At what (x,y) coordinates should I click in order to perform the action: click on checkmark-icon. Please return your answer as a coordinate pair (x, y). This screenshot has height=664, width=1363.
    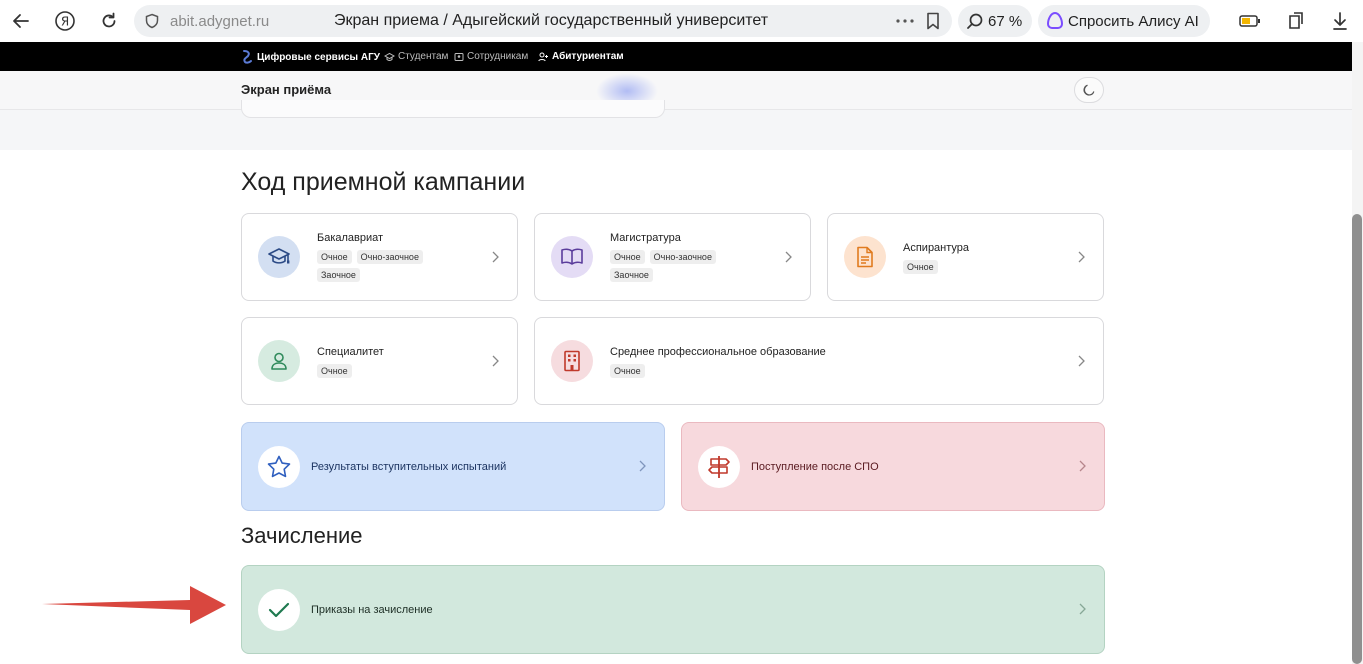
    Looking at the image, I should click on (279, 610).